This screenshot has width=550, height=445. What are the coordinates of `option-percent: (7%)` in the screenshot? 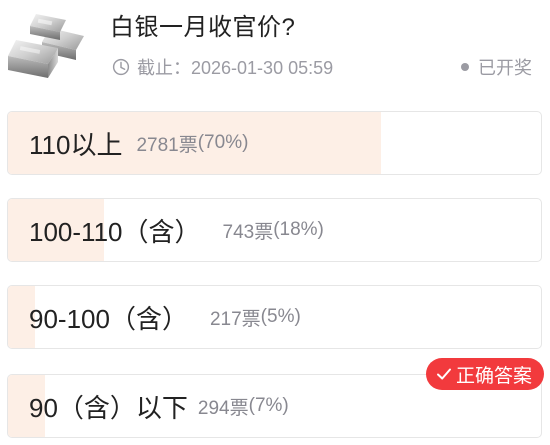 It's located at (268, 405).